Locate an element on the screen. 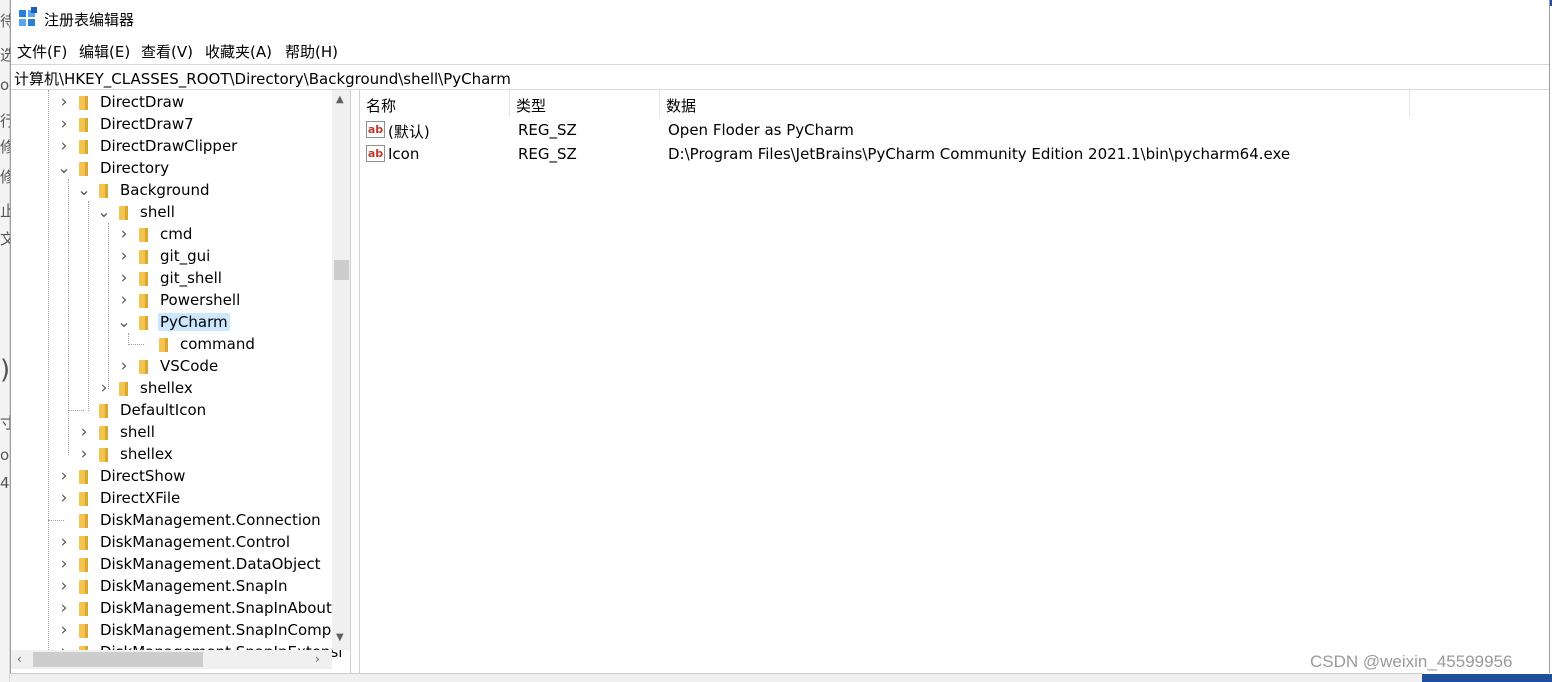  tree-node-label: DirectDraw7 is located at coordinates (147, 124).